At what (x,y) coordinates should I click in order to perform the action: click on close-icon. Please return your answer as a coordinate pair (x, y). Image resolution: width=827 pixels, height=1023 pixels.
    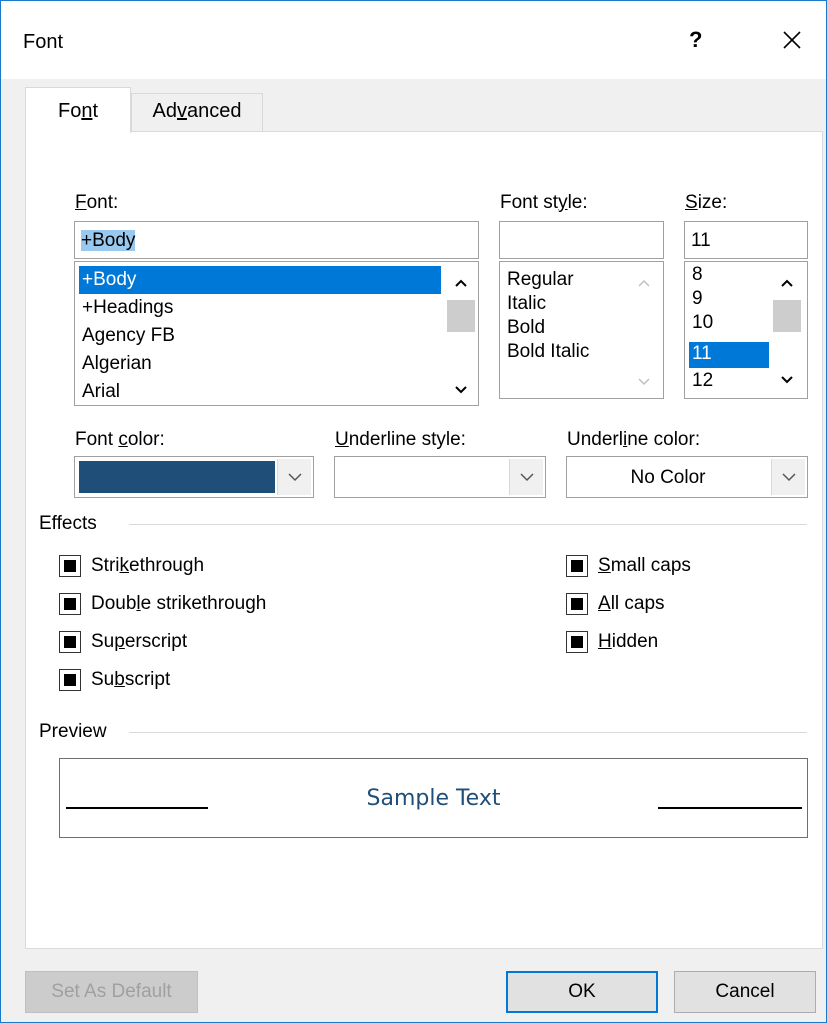
    Looking at the image, I should click on (792, 40).